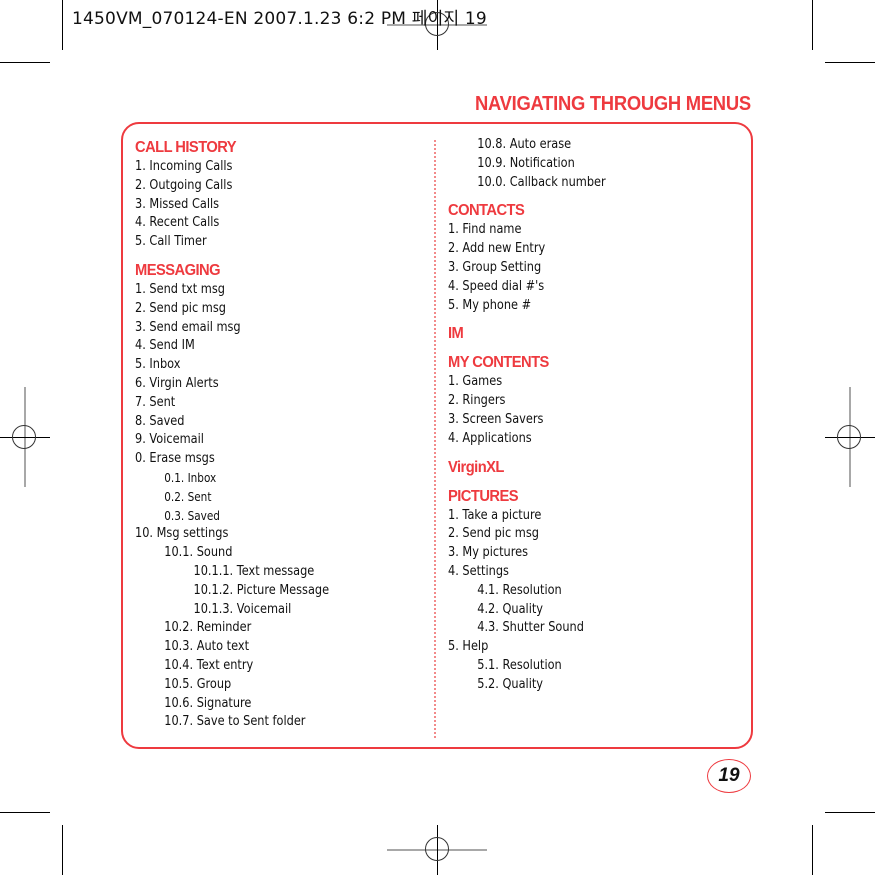 This screenshot has width=875, height=875. What do you see at coordinates (177, 383) in the screenshot?
I see `menu-item: 6. Virgin Alerts` at bounding box center [177, 383].